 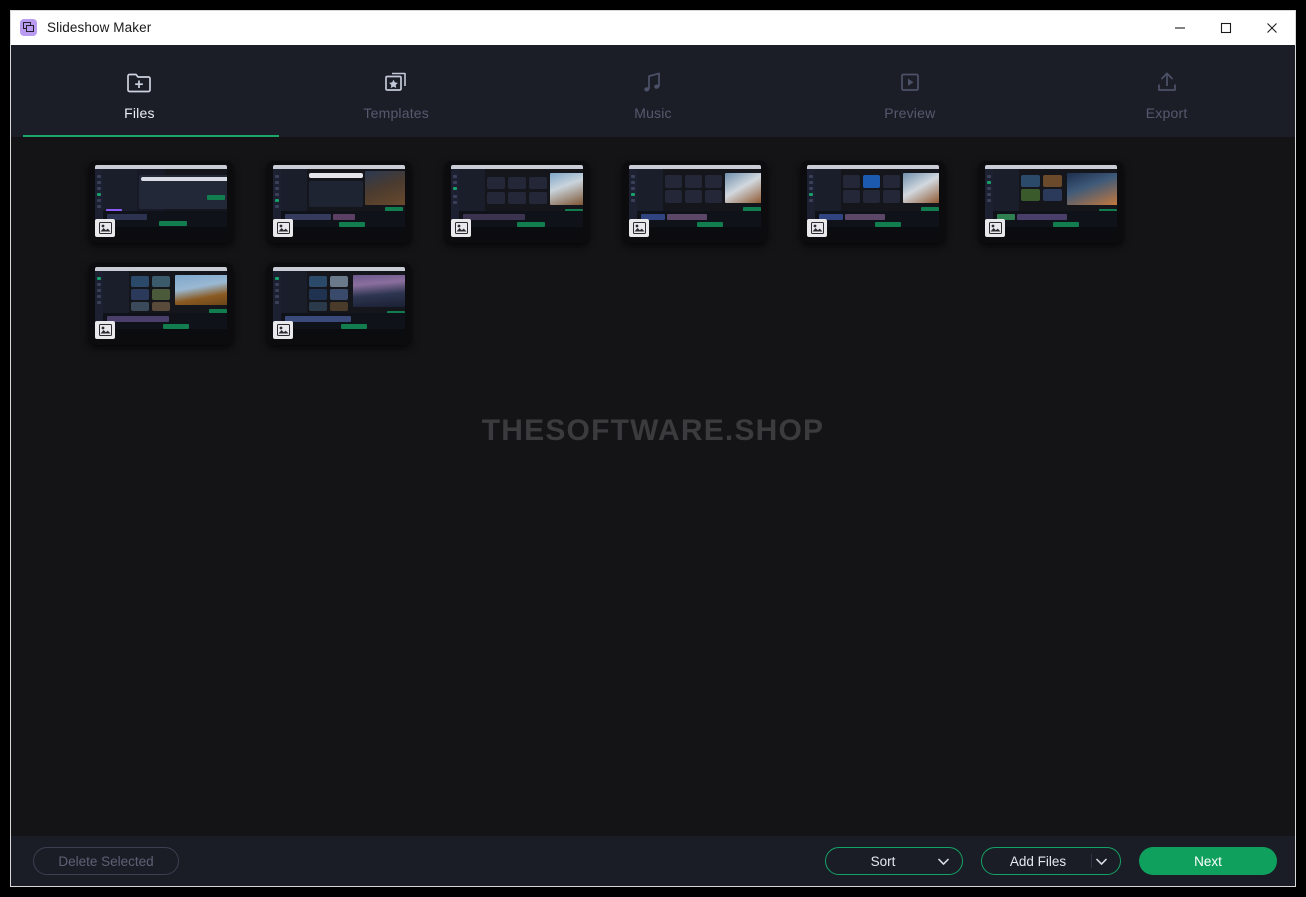 I want to click on upload-icon, so click(x=1167, y=82).